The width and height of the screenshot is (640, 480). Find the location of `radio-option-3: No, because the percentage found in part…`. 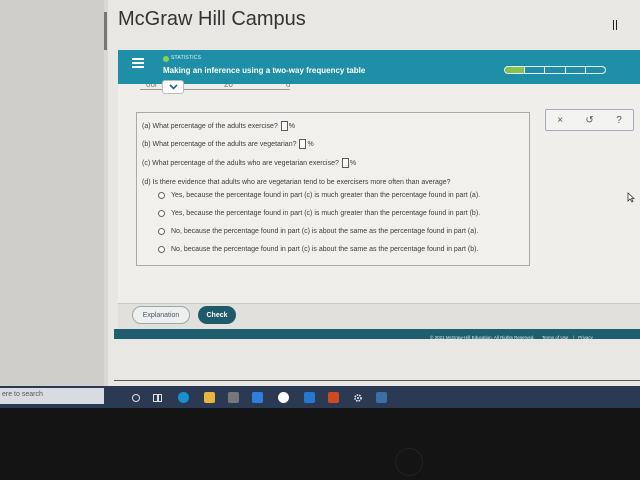

radio-option-3: No, because the percentage found in part… is located at coordinates (318, 231).